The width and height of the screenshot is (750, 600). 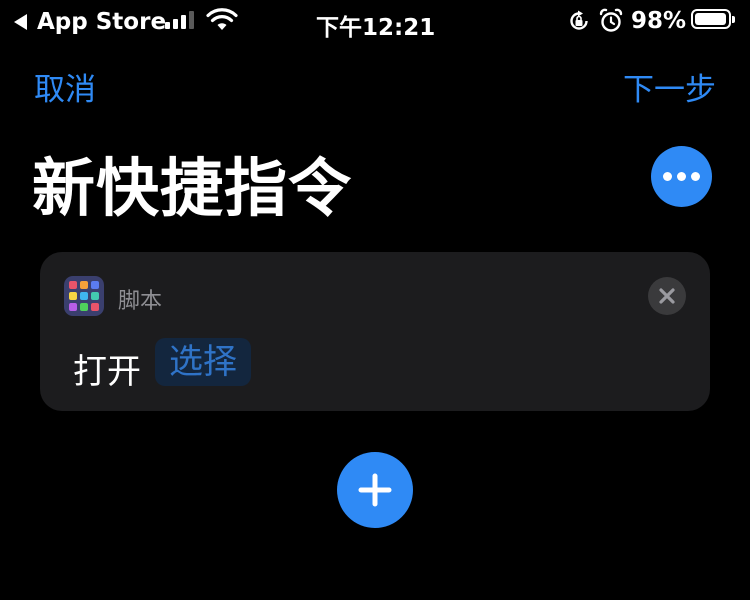 What do you see at coordinates (20, 22) in the screenshot?
I see `back-triangle-icon` at bounding box center [20, 22].